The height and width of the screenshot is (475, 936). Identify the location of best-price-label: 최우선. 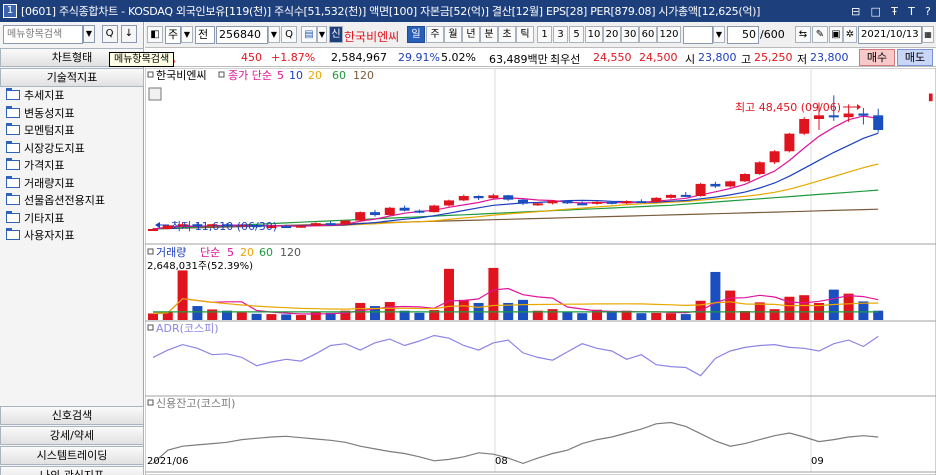
(565, 59).